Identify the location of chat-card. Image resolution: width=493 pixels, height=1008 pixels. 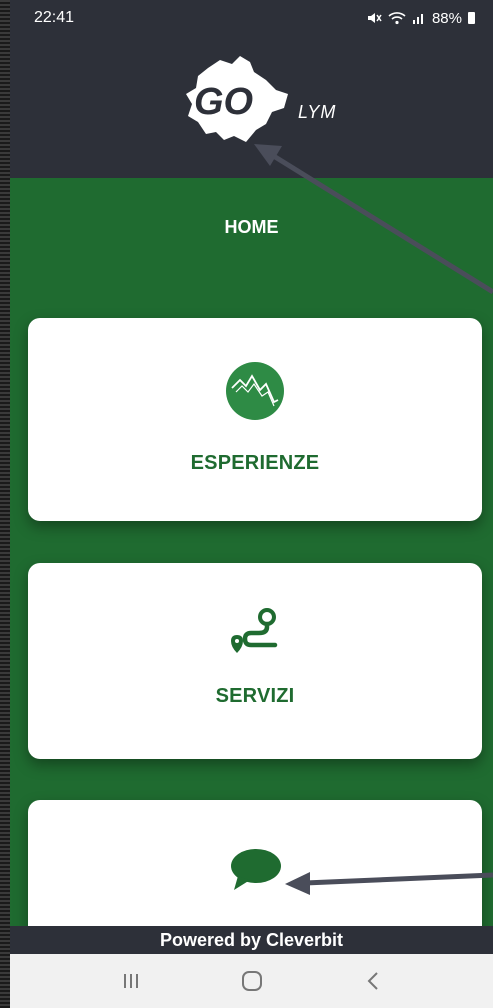
(255, 870).